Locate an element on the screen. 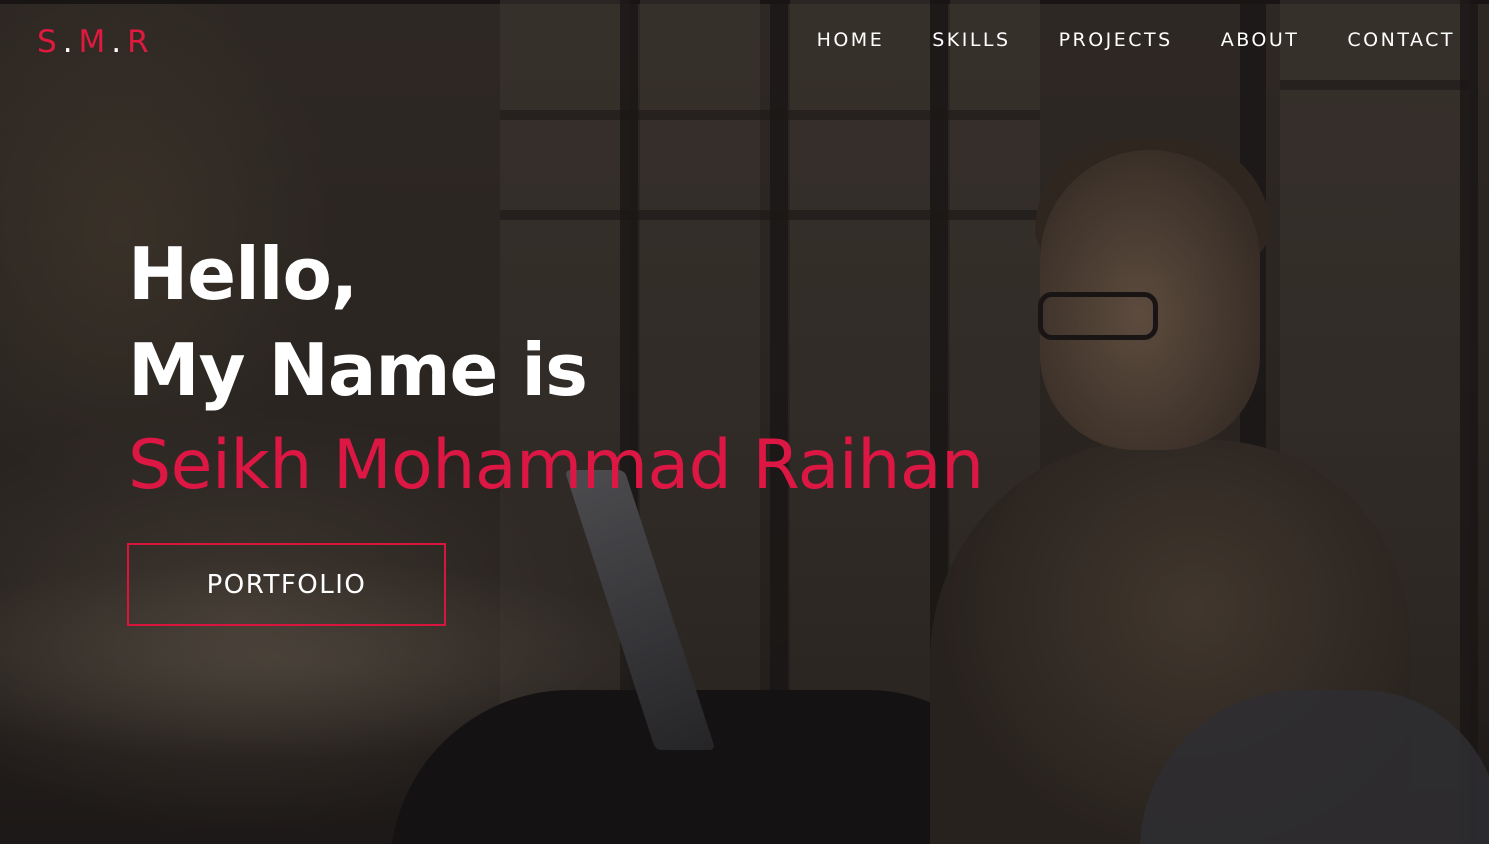 The width and height of the screenshot is (1489, 844). nav-links: HOME SKILLS PROJECTS ABOUT CONTACT is located at coordinates (1112, 40).